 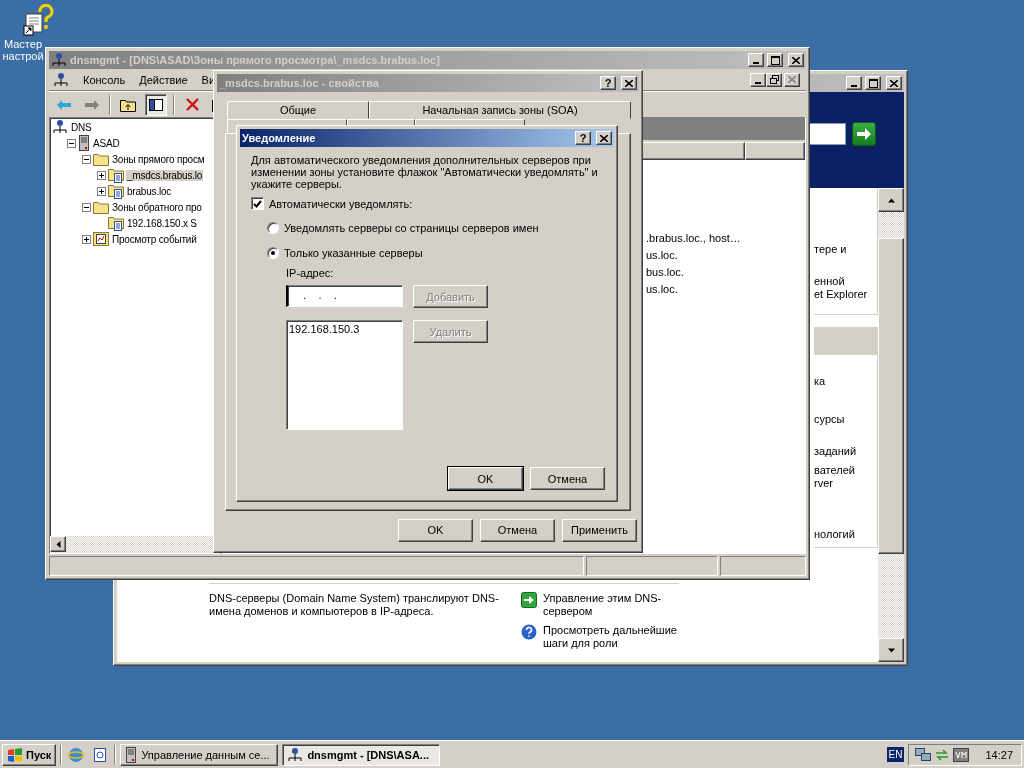 What do you see at coordinates (411, 228) in the screenshot?
I see `radio-label: Уведомлять серверы со страницы серверов имен` at bounding box center [411, 228].